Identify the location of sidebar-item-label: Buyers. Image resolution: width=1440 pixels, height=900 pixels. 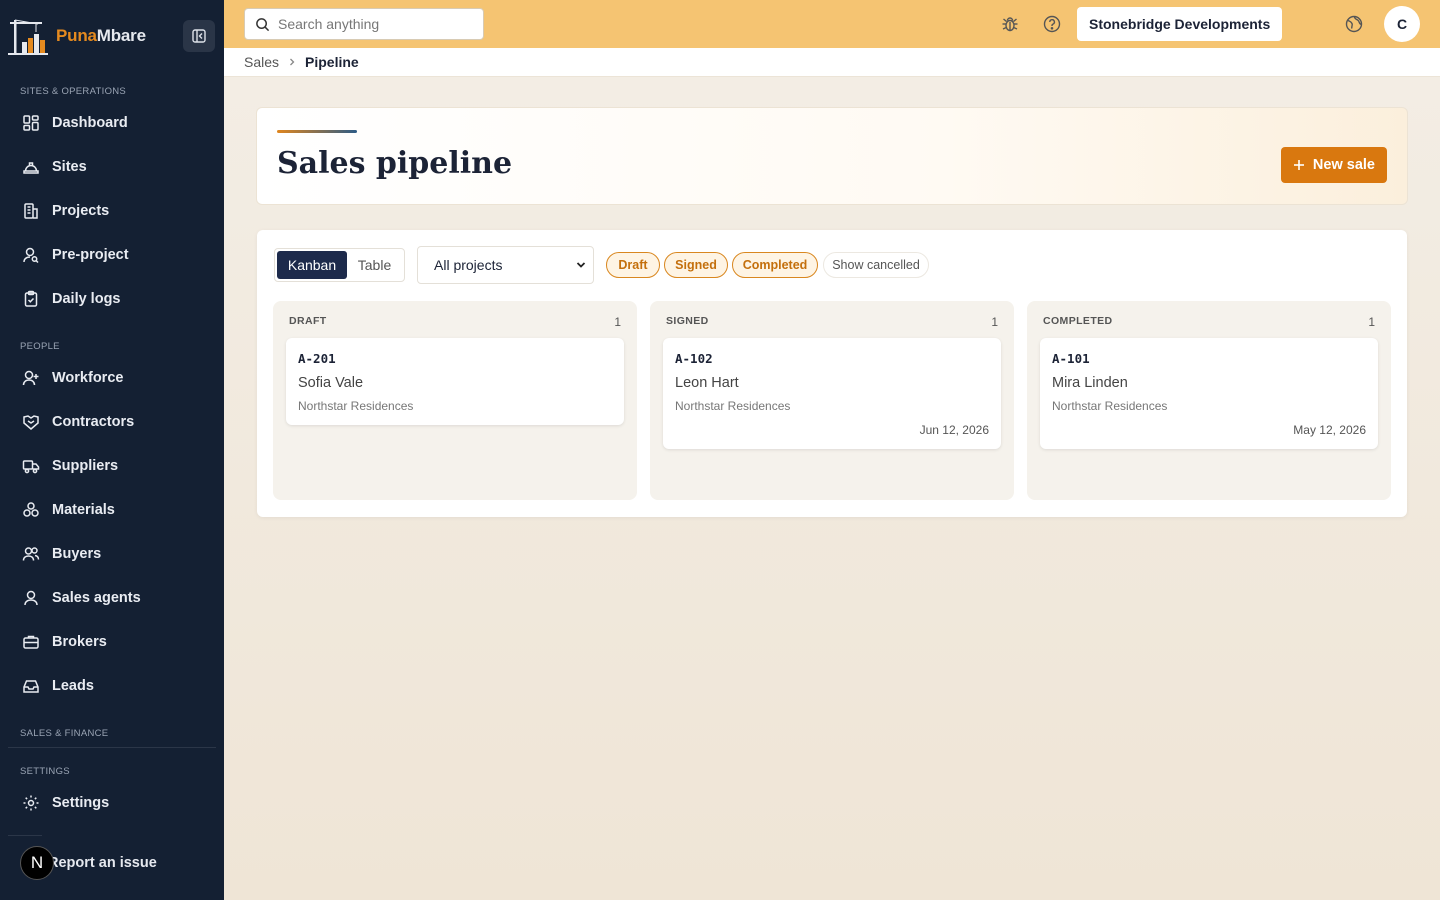
(77, 554).